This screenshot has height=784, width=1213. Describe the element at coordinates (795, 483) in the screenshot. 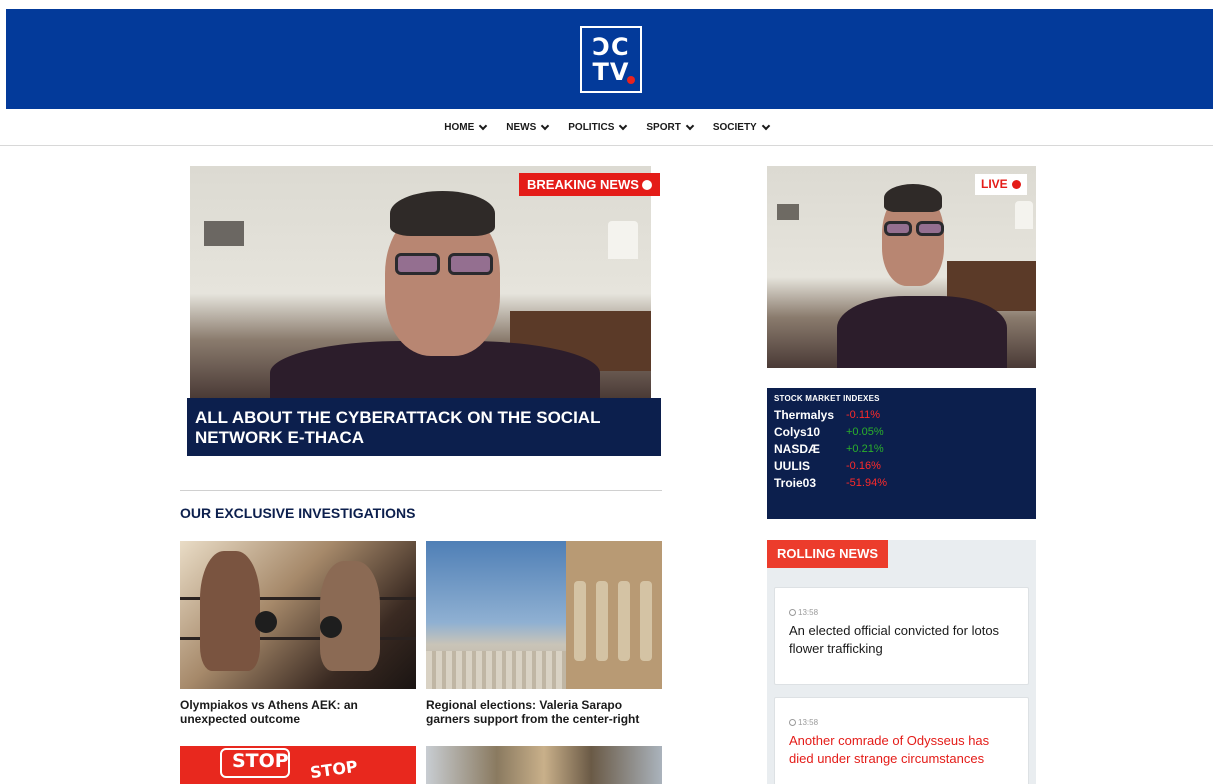

I see `stock-name: Troie03` at that location.